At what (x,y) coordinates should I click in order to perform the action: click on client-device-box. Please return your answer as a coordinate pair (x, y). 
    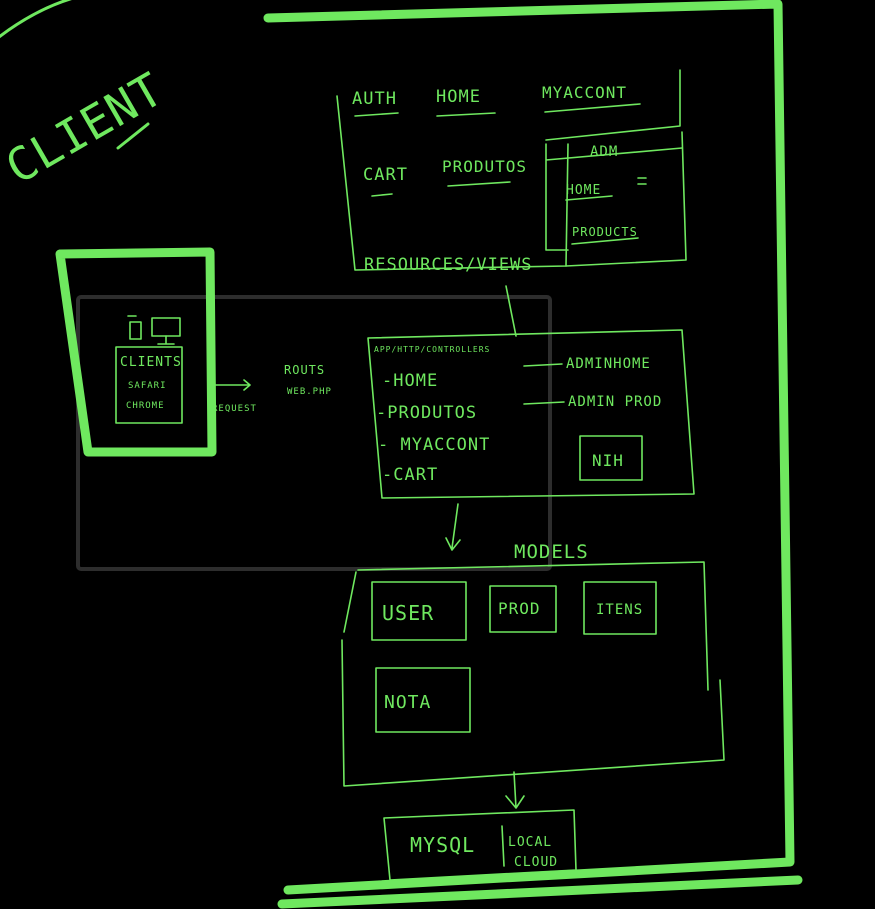
    Looking at the image, I should click on (136, 352).